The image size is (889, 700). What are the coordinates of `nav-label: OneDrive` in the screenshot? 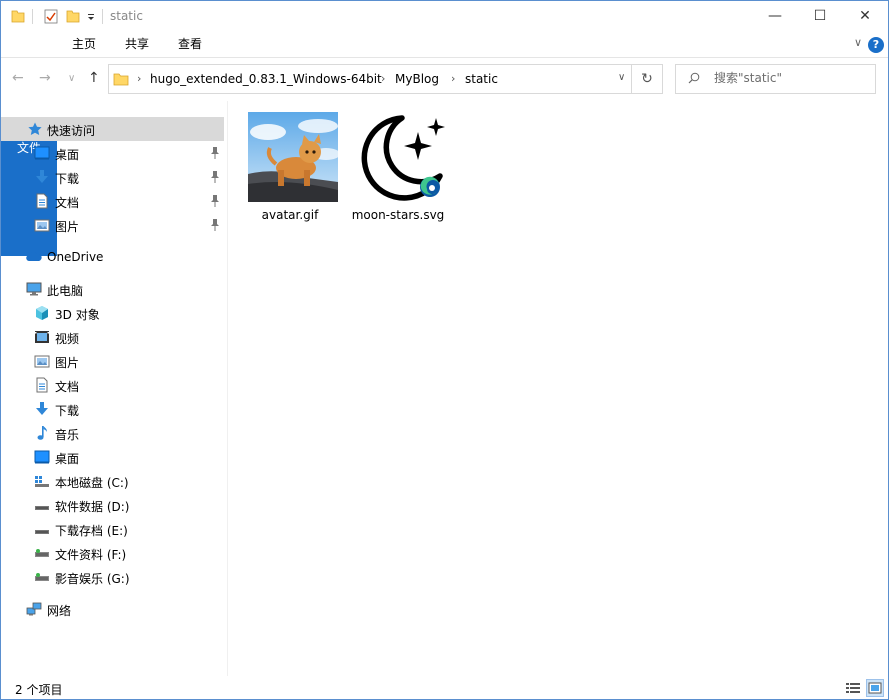 It's located at (75, 257).